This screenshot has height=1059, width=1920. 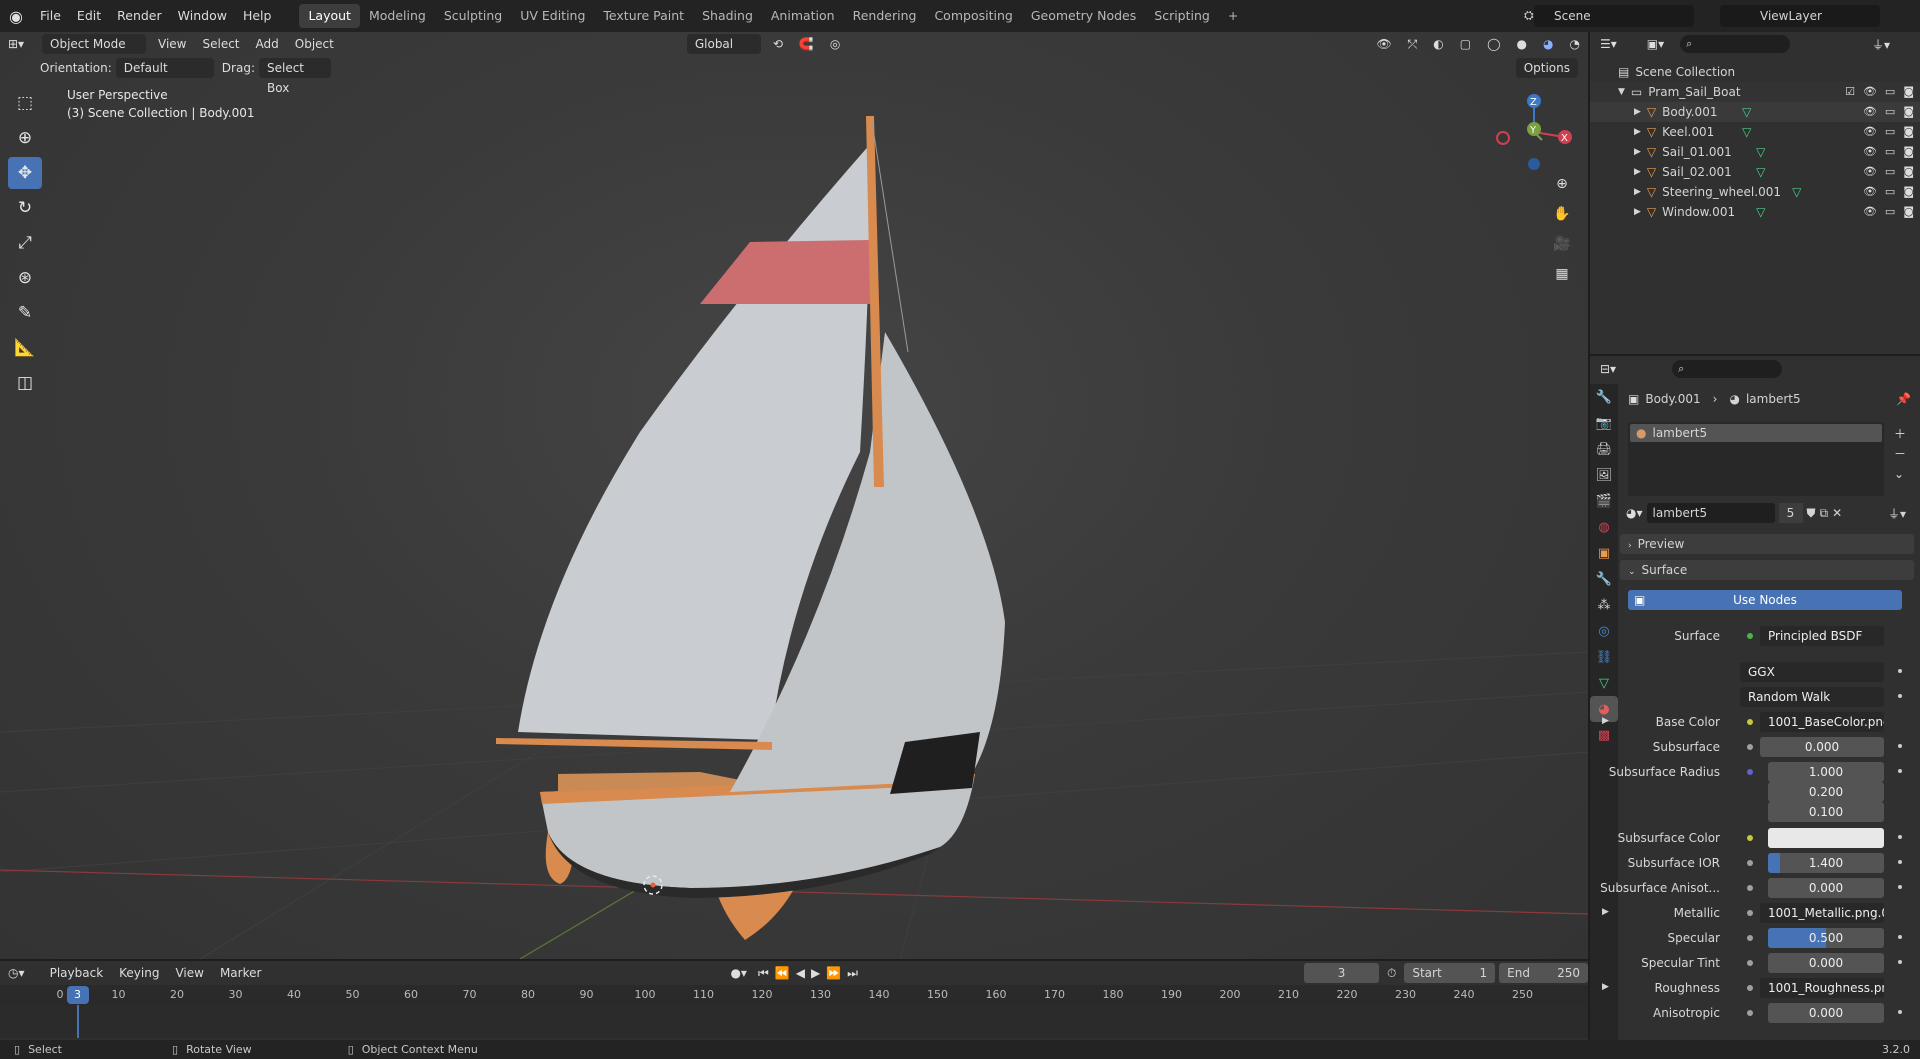 I want to click on add-workspace-button: +, so click(x=1233, y=16).